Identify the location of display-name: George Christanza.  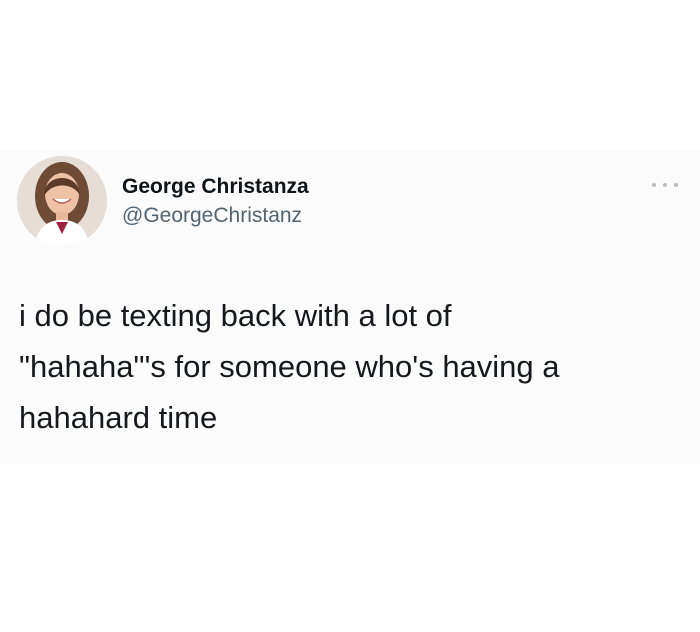
(215, 187).